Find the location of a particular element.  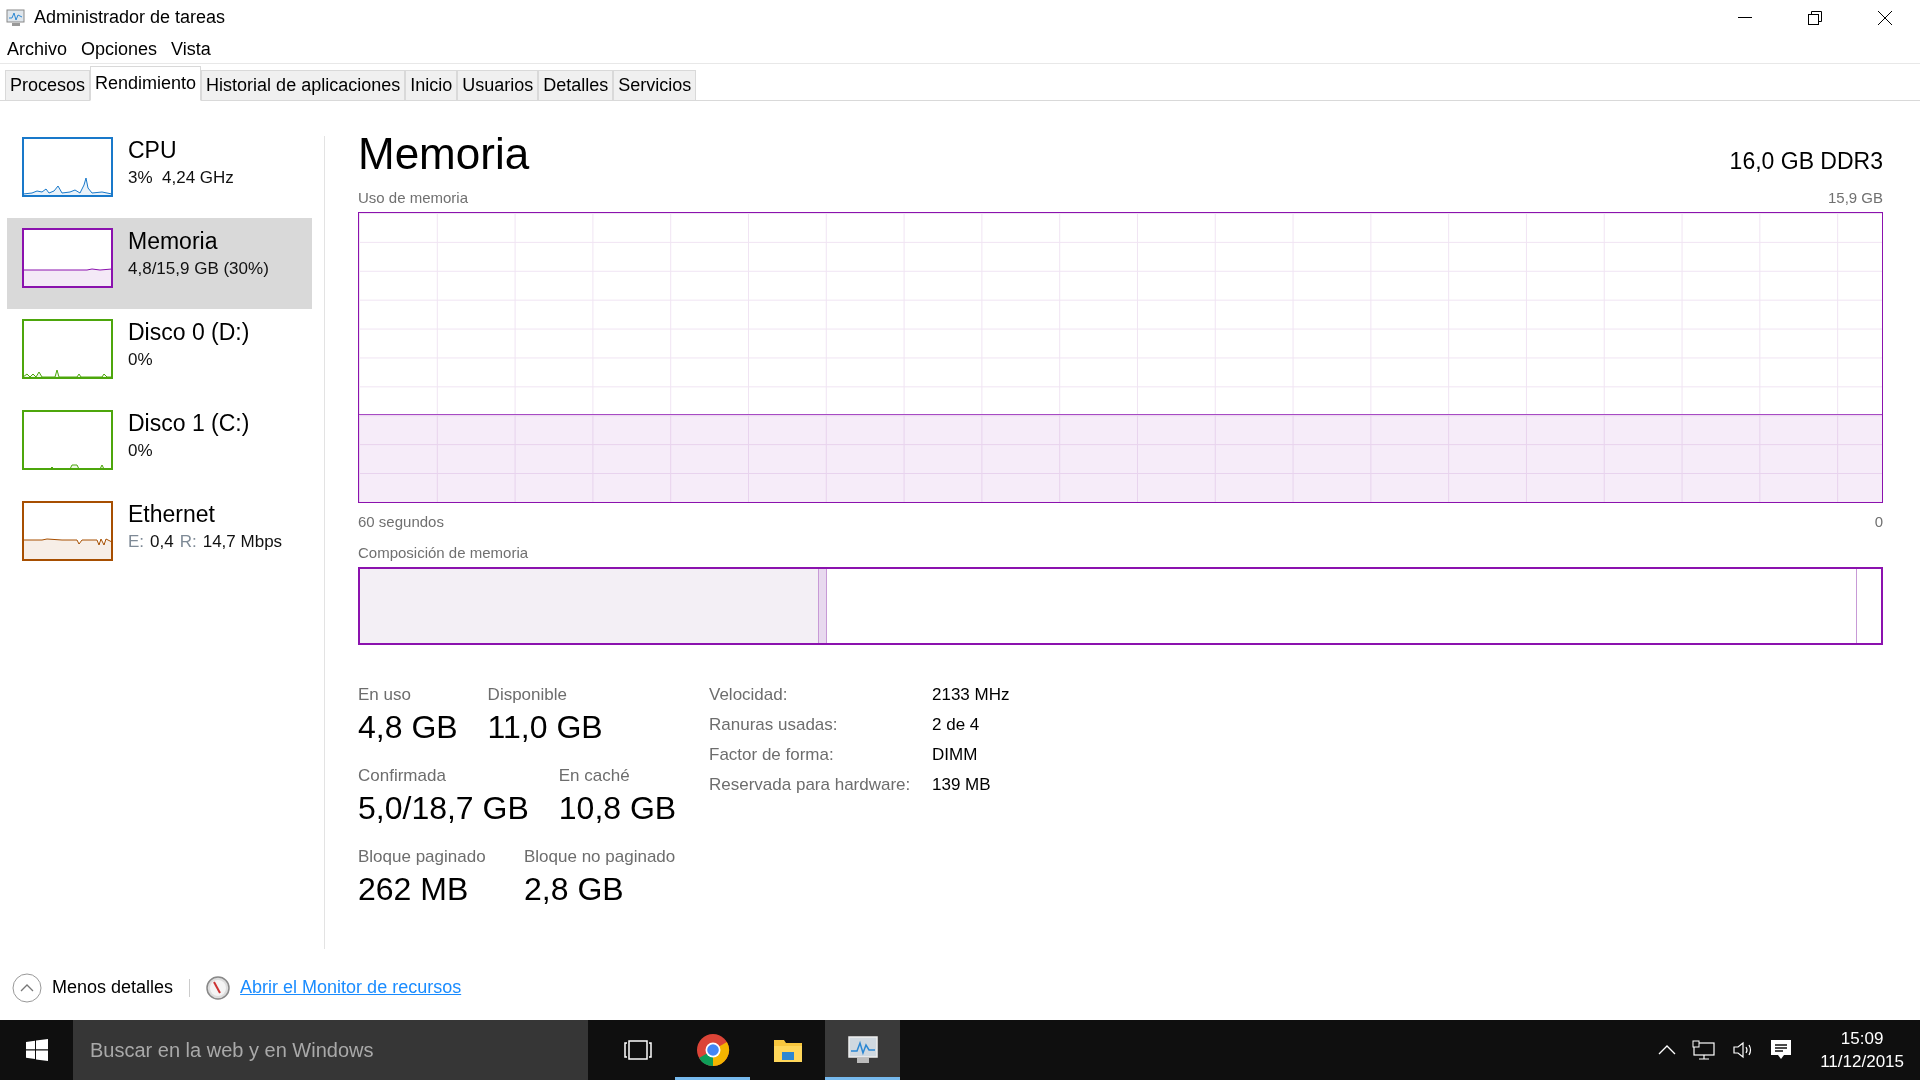

restore-icon is located at coordinates (1815, 17).